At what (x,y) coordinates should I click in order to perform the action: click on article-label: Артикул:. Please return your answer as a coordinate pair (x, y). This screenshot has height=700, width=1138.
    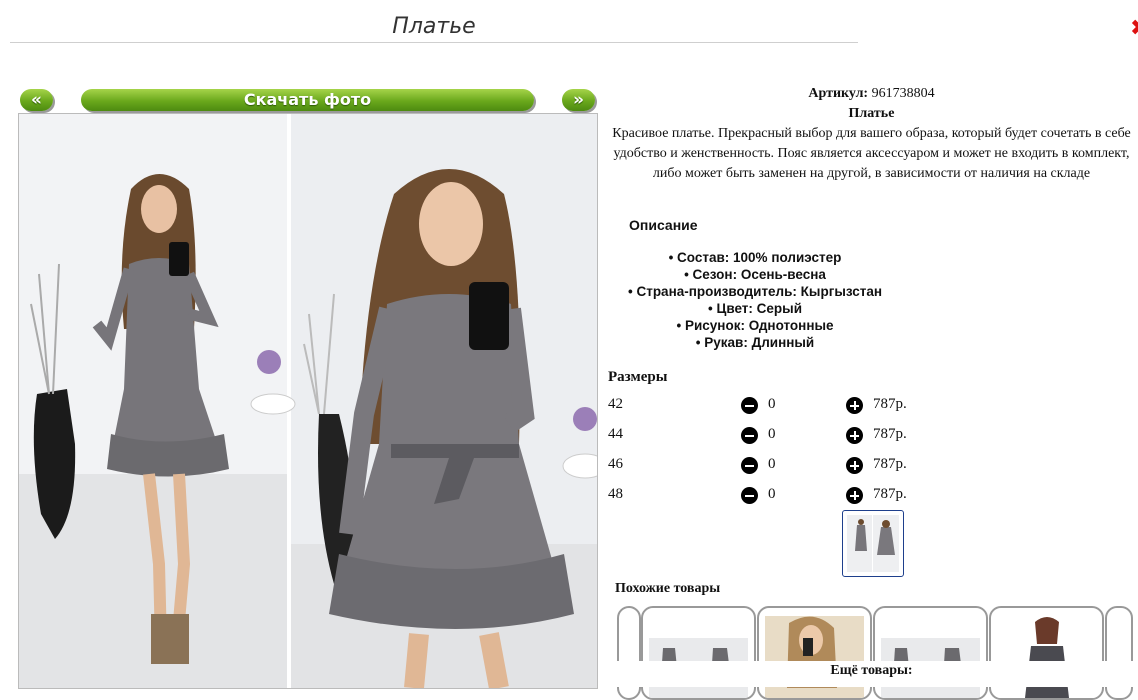
    Looking at the image, I should click on (838, 93).